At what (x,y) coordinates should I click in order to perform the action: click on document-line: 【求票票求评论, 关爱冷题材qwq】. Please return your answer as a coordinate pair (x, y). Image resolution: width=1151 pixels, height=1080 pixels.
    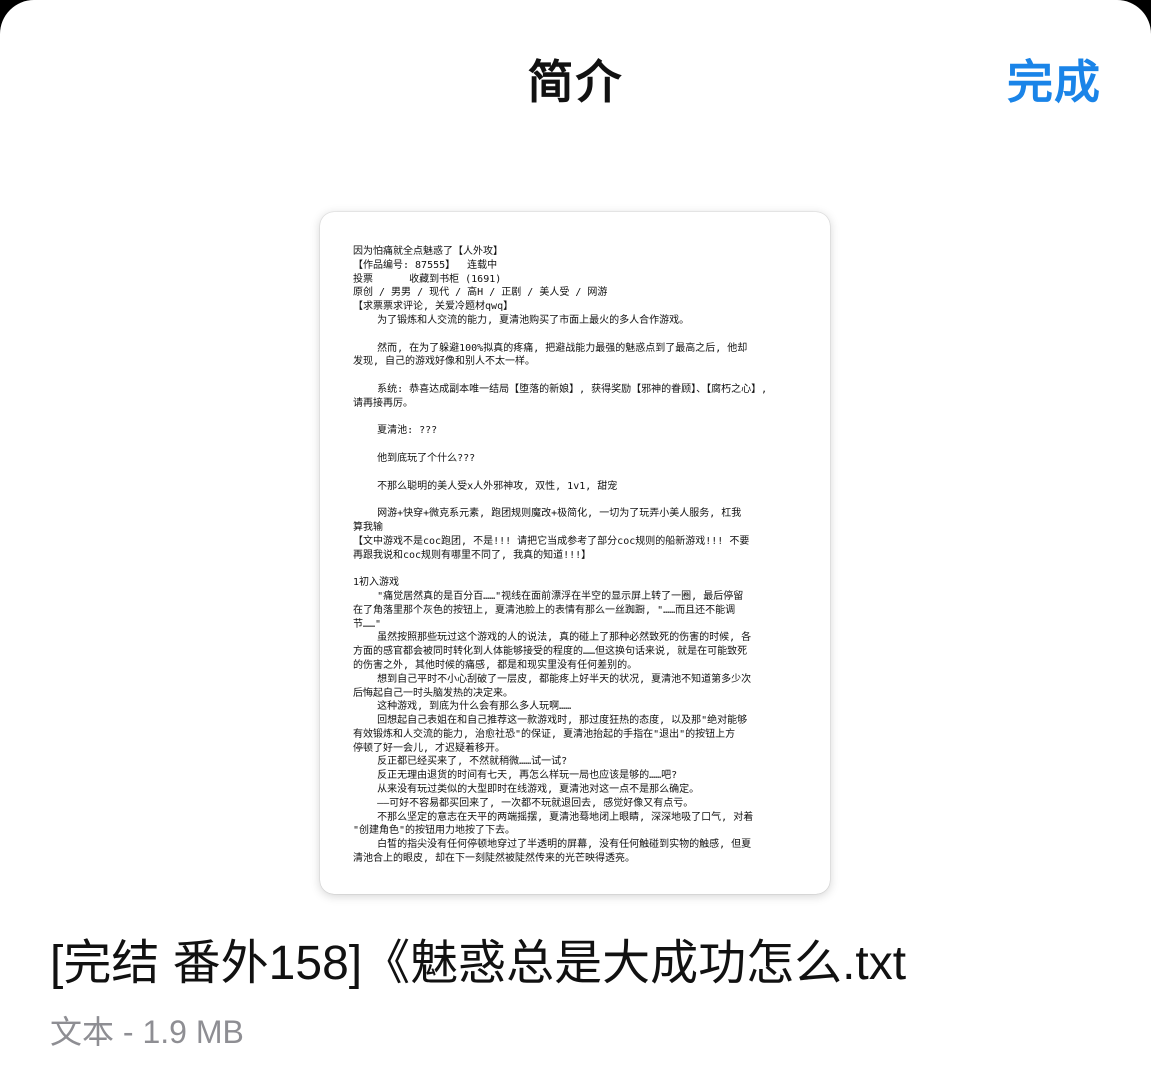
    Looking at the image, I should click on (433, 307).